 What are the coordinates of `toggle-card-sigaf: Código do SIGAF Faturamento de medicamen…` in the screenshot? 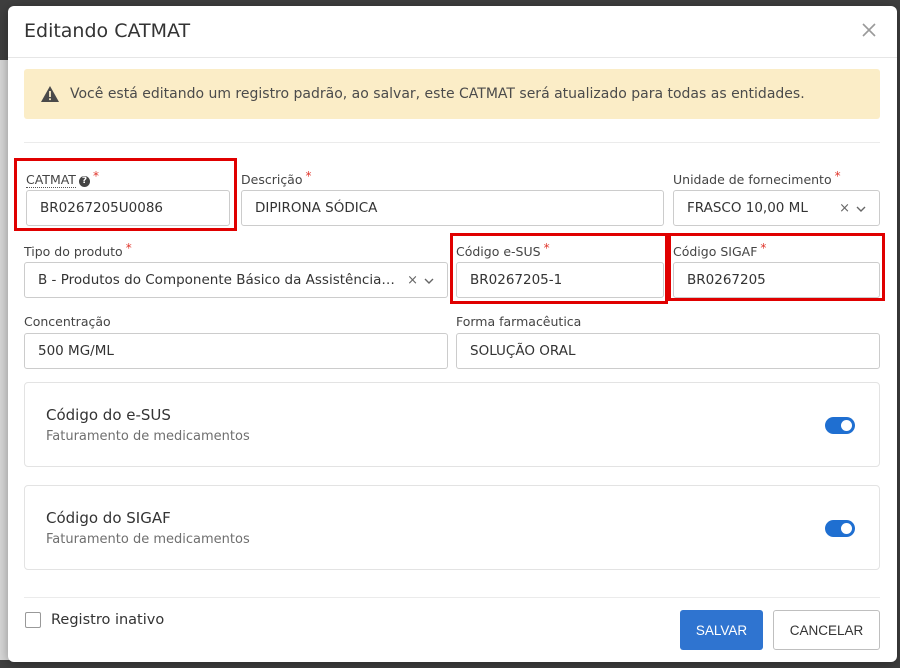 It's located at (452, 527).